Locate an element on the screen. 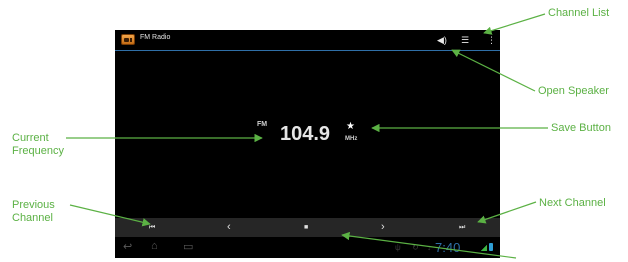 The image size is (628, 262). callout-current-frequency-line1: Current is located at coordinates (30, 138).